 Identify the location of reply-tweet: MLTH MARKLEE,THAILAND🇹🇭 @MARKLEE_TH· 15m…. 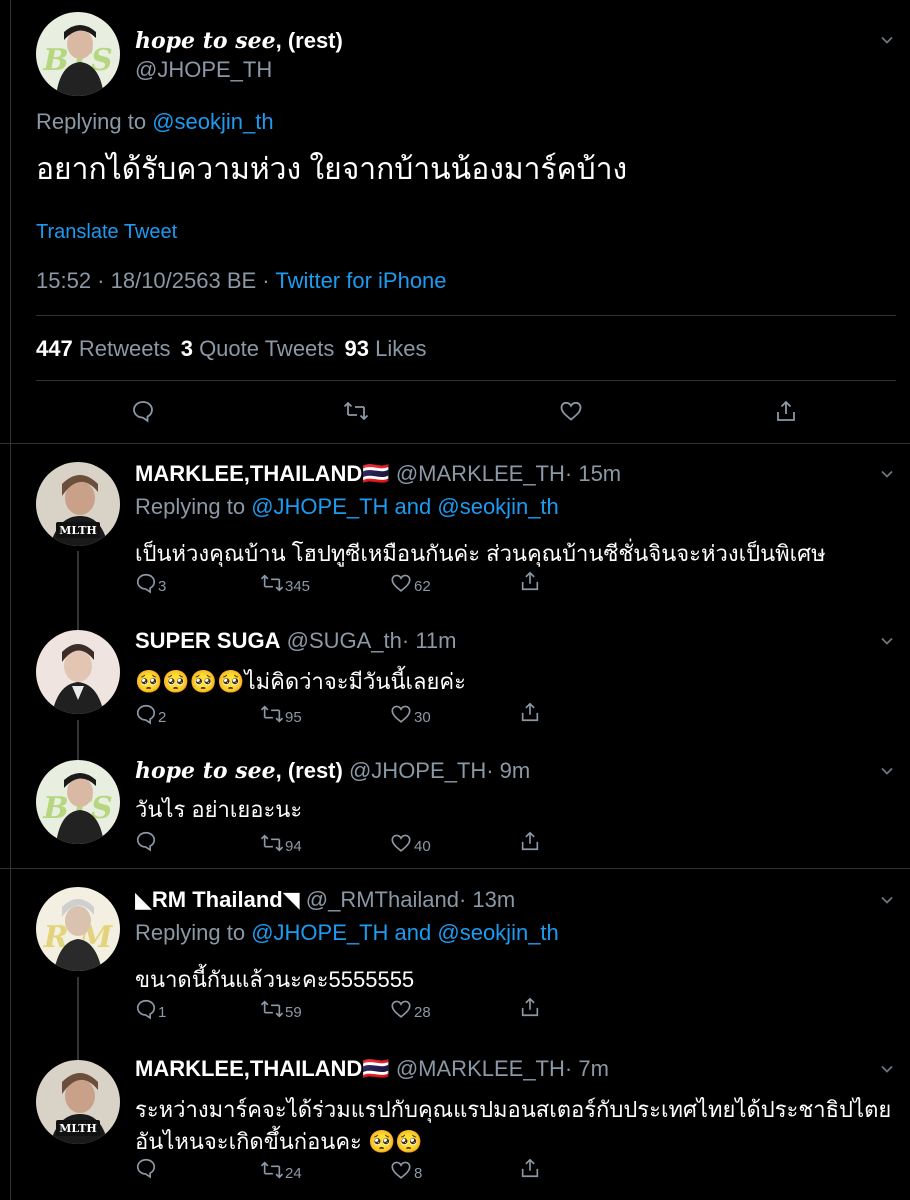
(455, 526).